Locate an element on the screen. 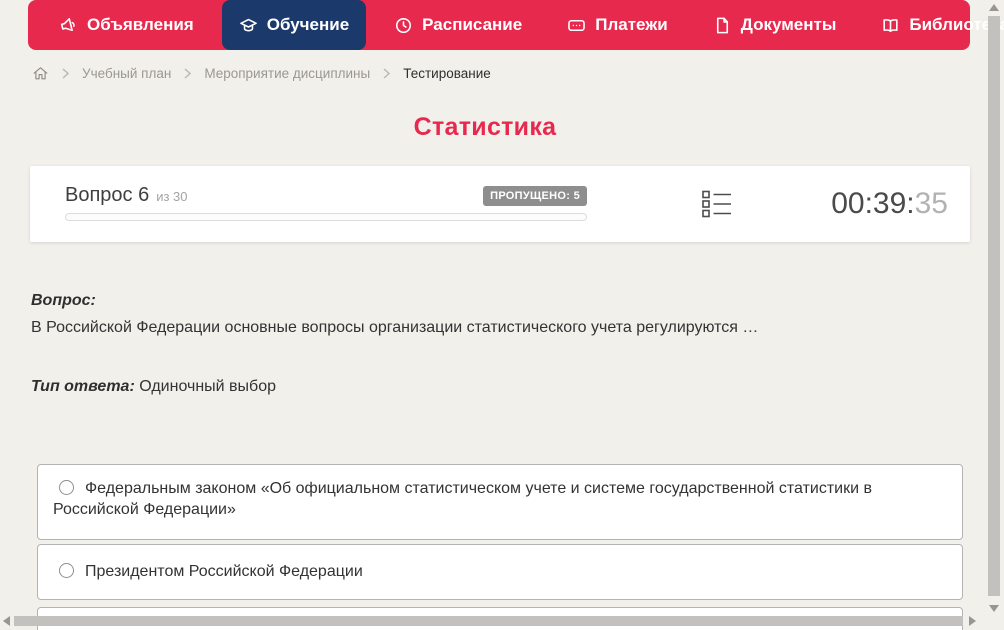  breadcrumb-item-testing: Тестирование is located at coordinates (447, 73).